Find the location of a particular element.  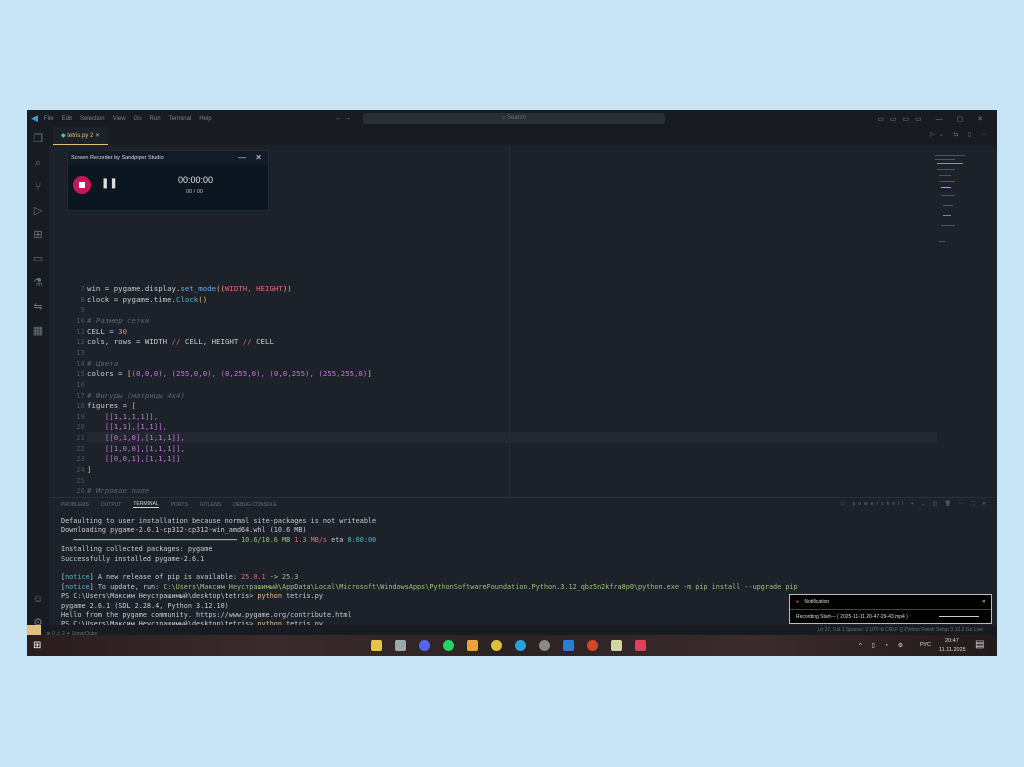

code-token: # Игровое поле is located at coordinates (118, 491).